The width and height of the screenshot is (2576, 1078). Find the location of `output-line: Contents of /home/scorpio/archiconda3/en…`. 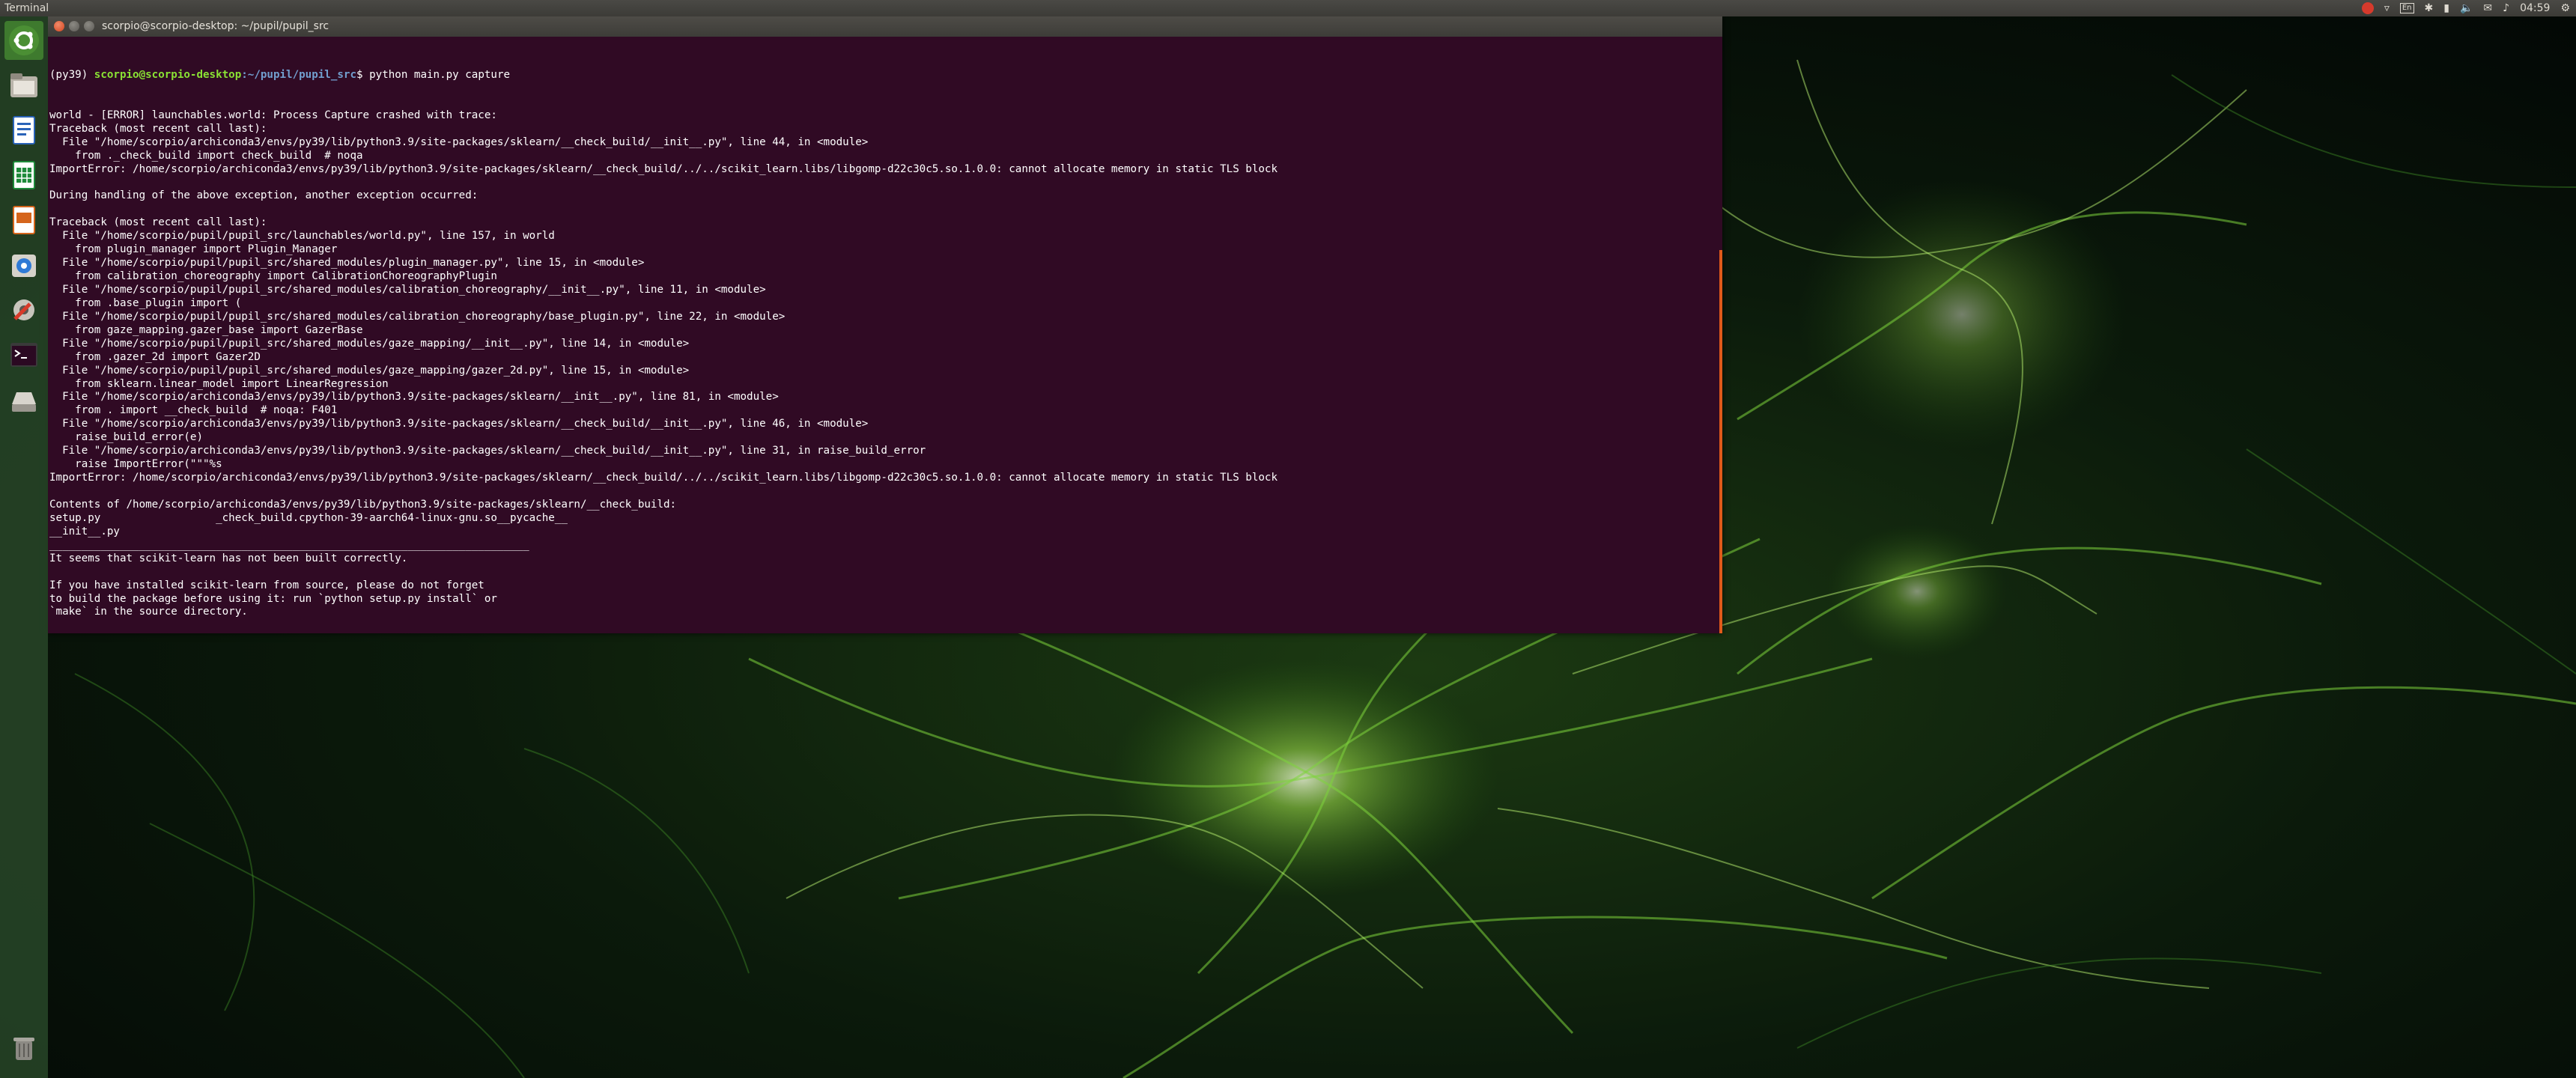

output-line: Contents of /home/scorpio/archiconda3/en… is located at coordinates (363, 504).